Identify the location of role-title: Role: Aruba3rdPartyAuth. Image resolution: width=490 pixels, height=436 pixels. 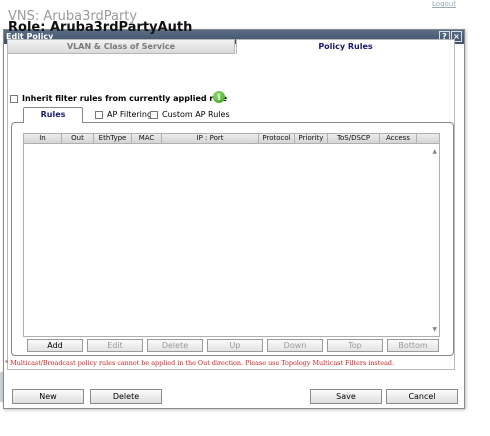
(100, 27).